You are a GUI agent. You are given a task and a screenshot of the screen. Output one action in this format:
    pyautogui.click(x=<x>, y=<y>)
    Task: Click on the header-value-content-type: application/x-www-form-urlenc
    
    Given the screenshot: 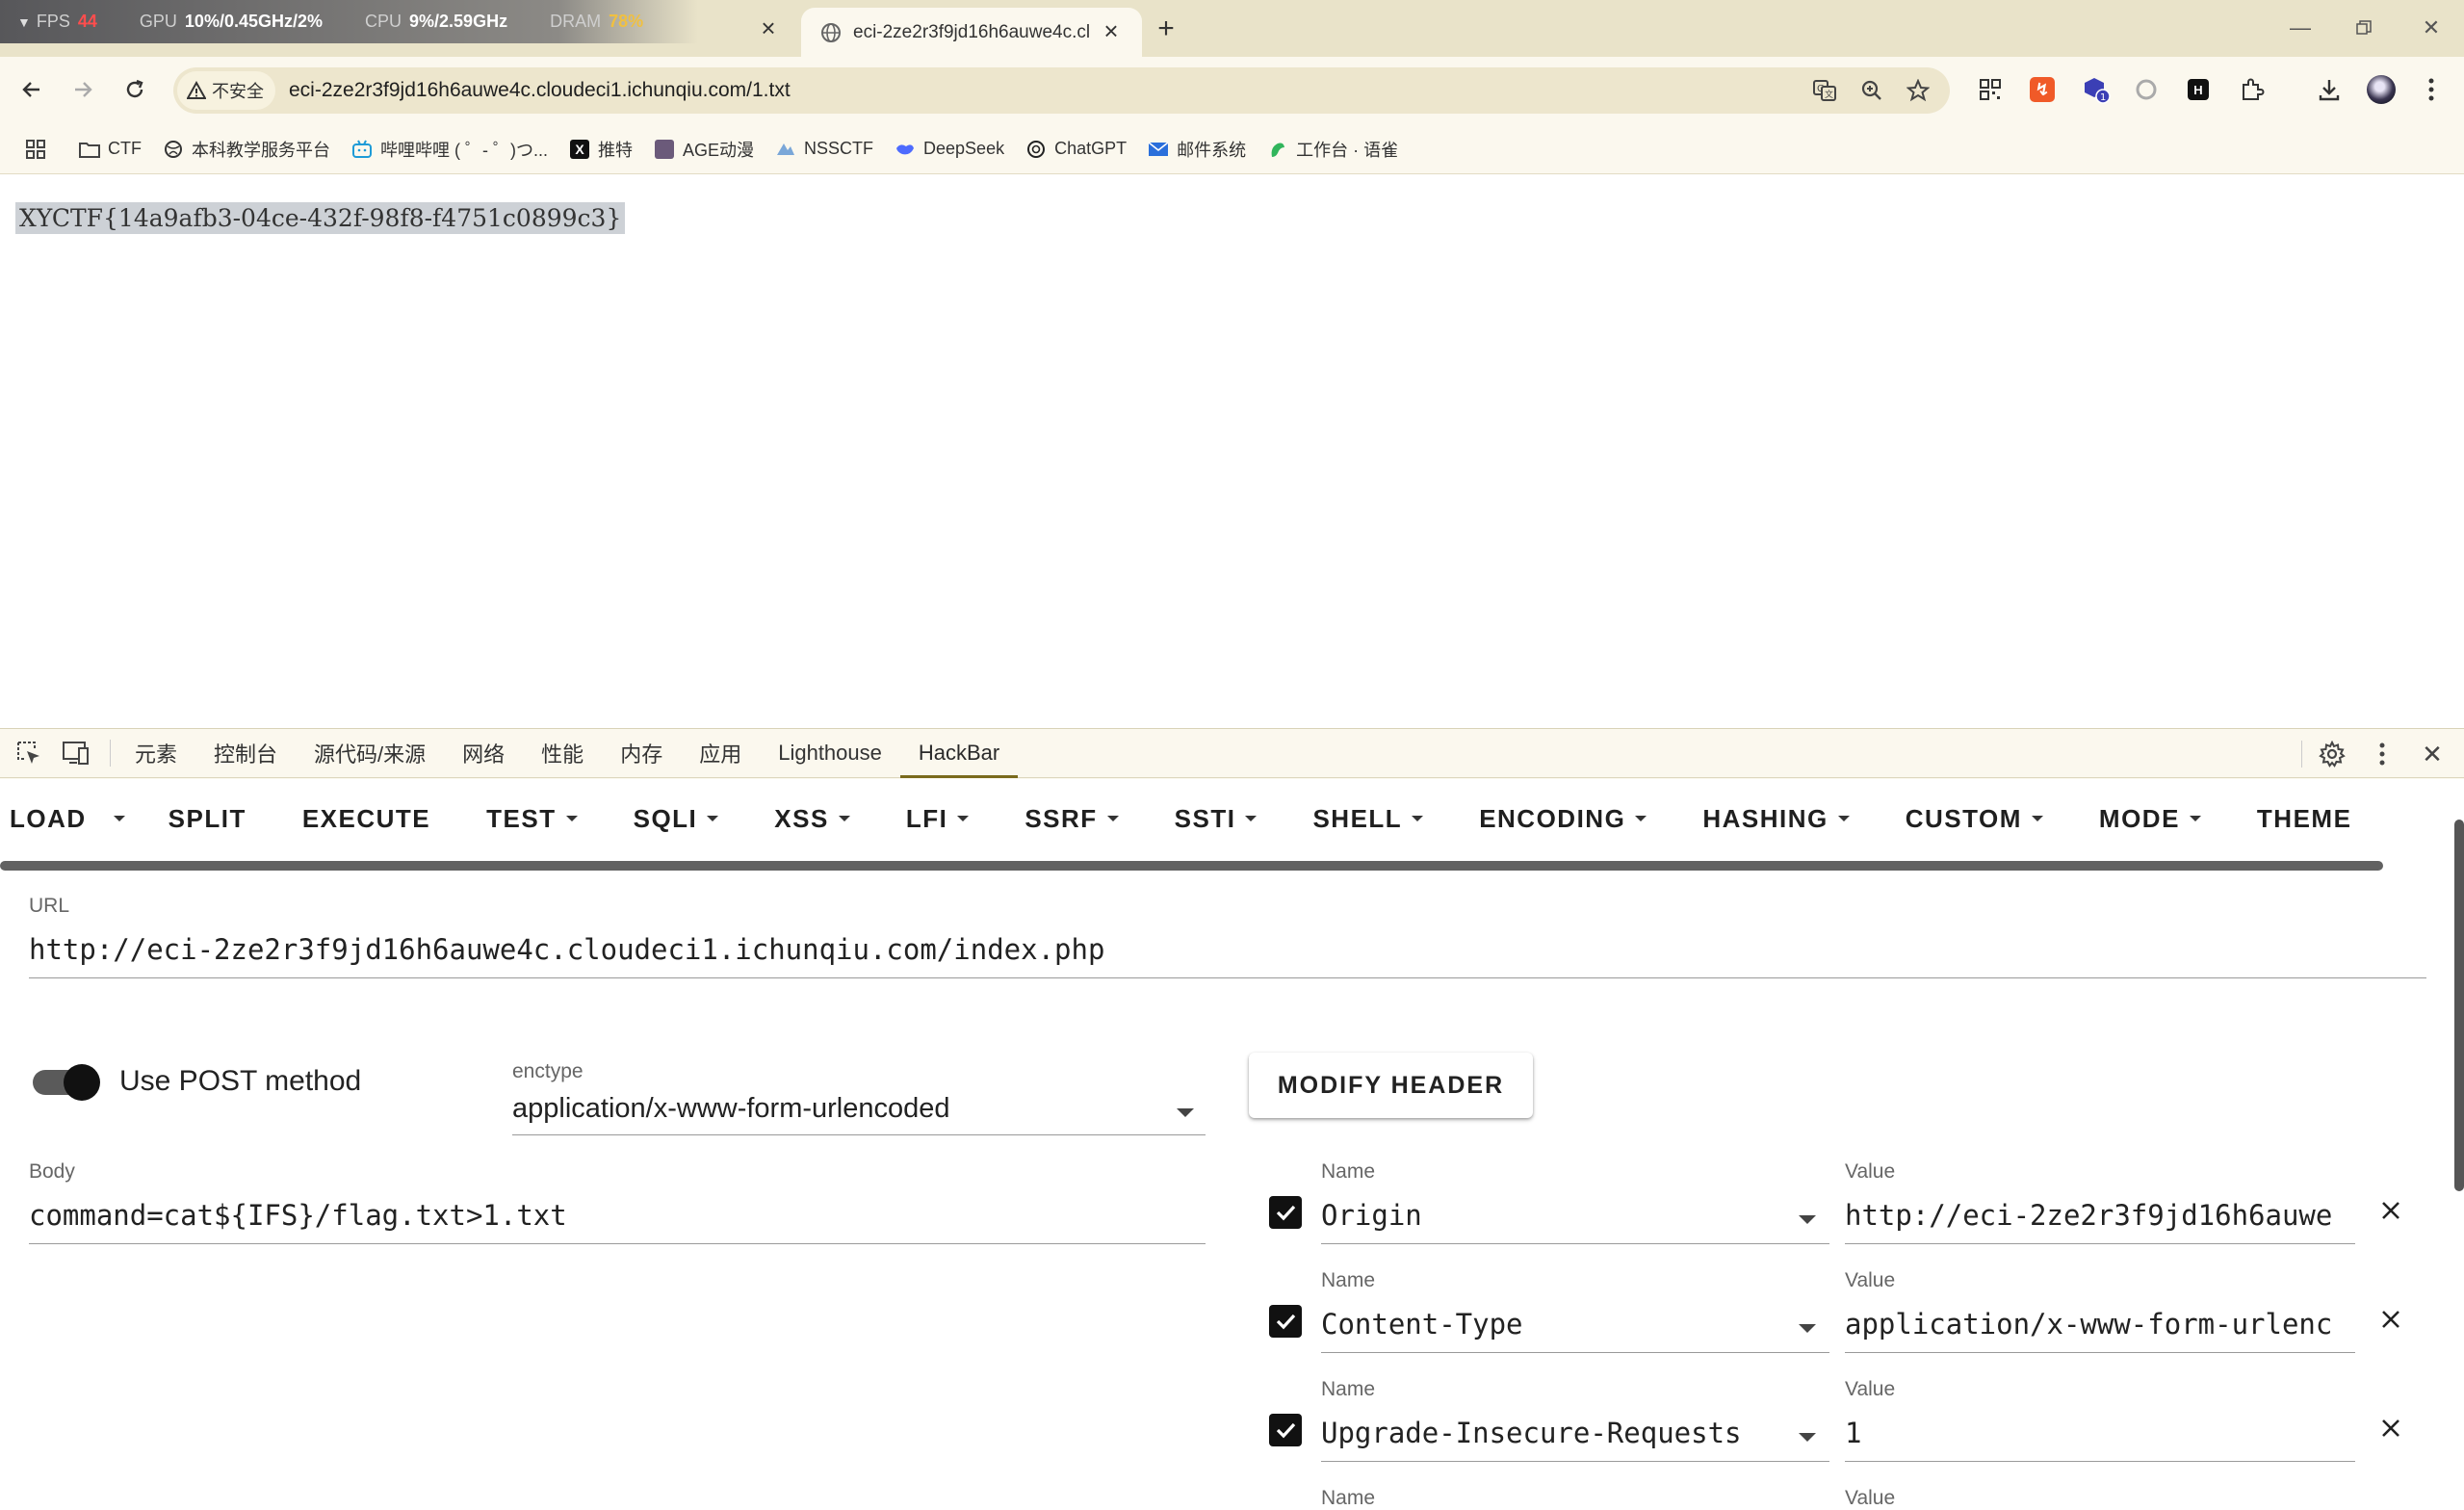 What is the action you would take?
    pyautogui.click(x=2100, y=1324)
    